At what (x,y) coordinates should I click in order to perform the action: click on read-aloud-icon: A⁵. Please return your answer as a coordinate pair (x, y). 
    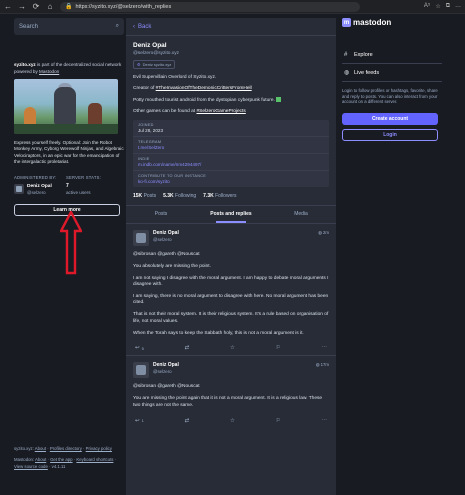
    Looking at the image, I should click on (427, 6).